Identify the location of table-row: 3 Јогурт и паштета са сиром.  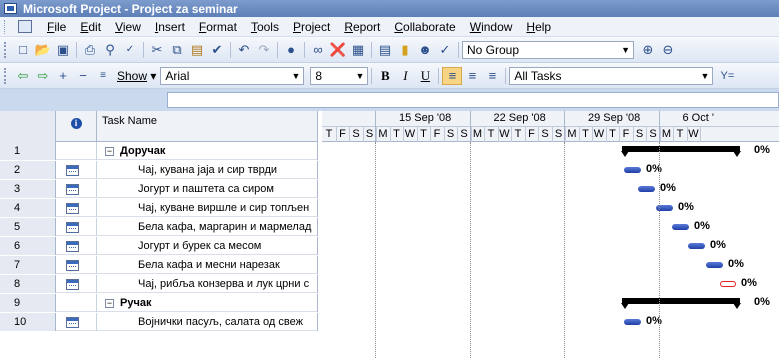
(159, 189).